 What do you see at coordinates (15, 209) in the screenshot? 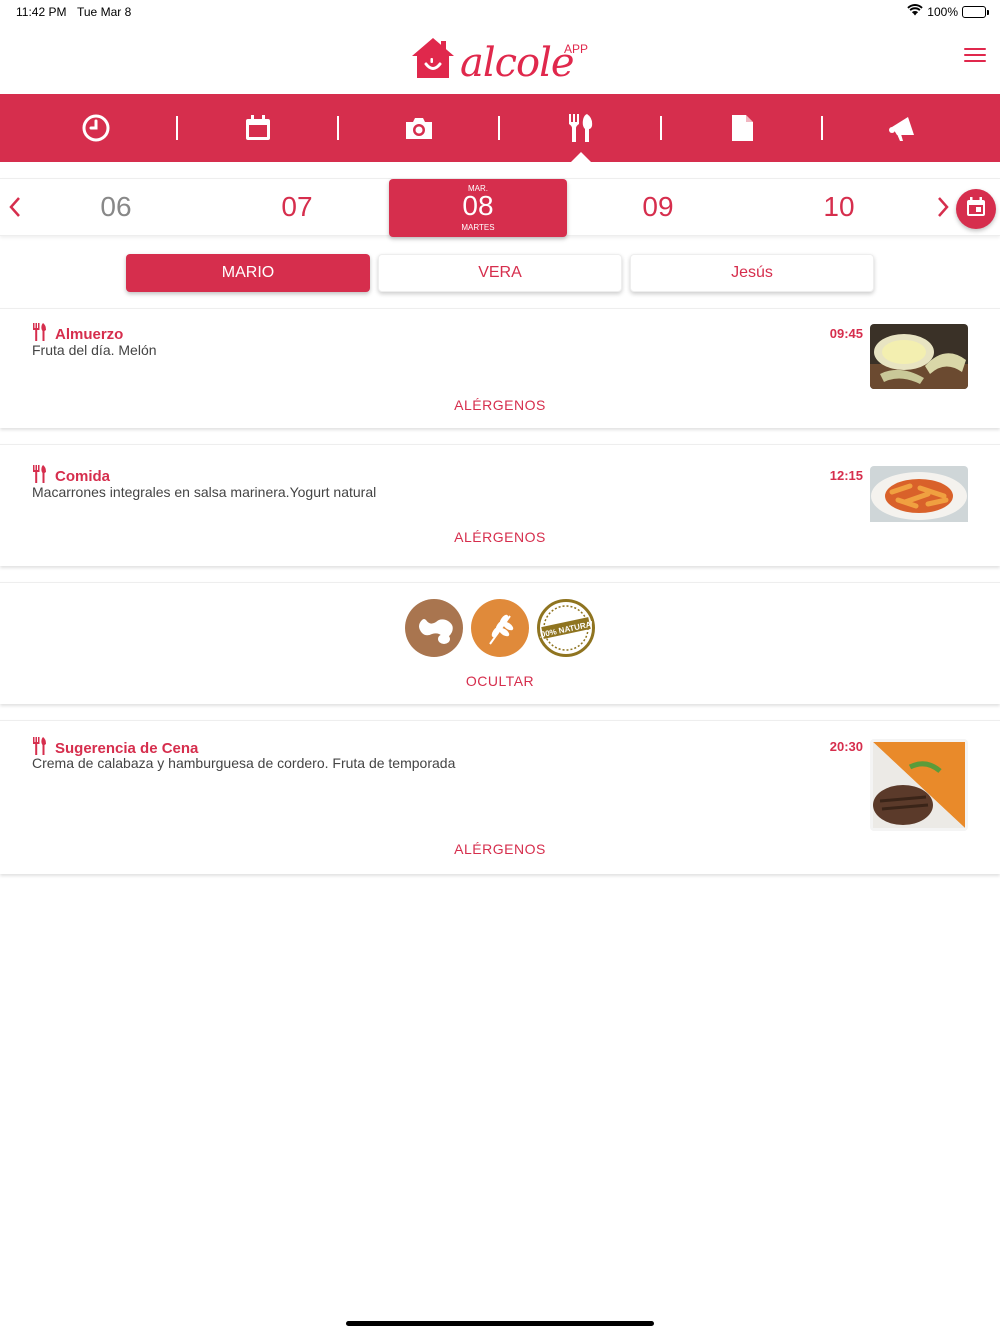
I see `prev-date-button` at bounding box center [15, 209].